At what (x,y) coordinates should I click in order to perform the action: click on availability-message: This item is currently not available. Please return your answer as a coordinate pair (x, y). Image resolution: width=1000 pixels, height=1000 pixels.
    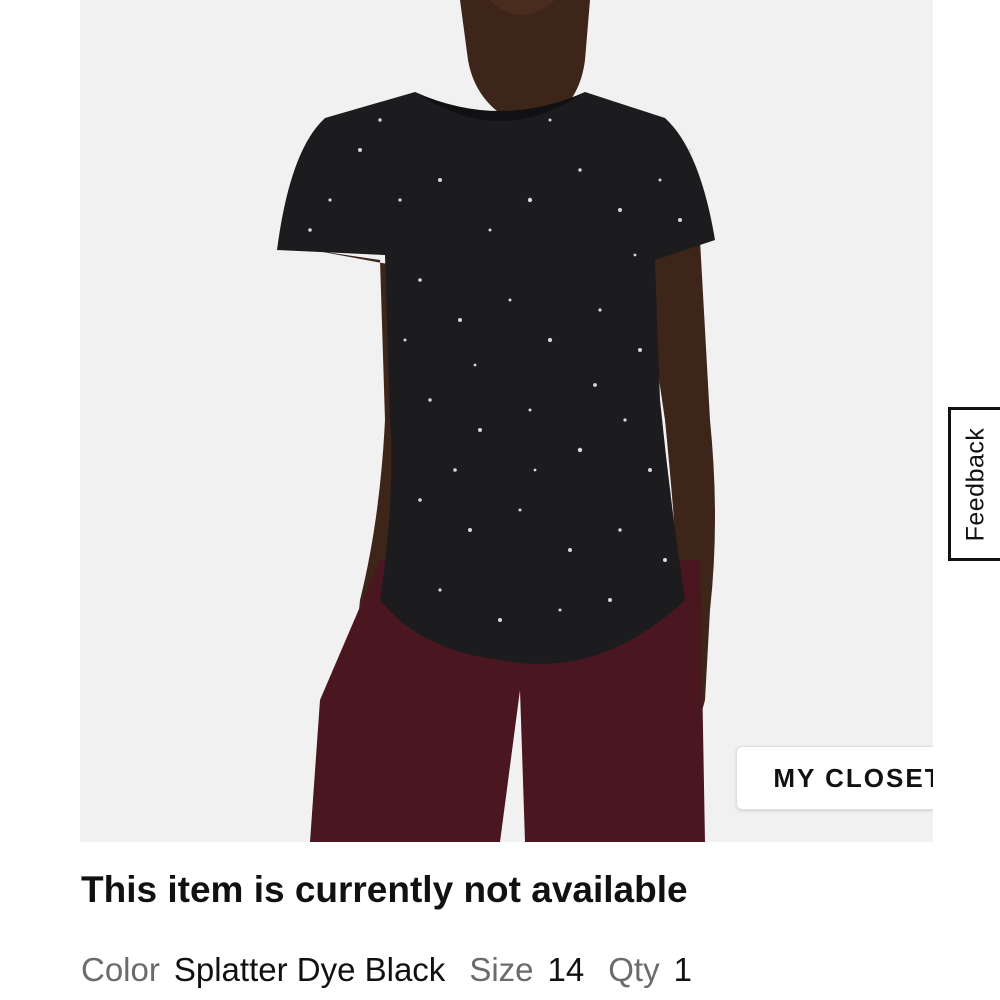
    Looking at the image, I should click on (384, 889).